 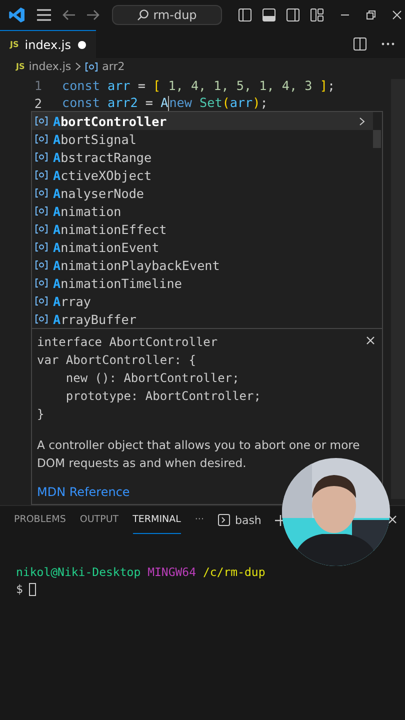 I want to click on suggestion-item: AnimationEvent, so click(x=202, y=247).